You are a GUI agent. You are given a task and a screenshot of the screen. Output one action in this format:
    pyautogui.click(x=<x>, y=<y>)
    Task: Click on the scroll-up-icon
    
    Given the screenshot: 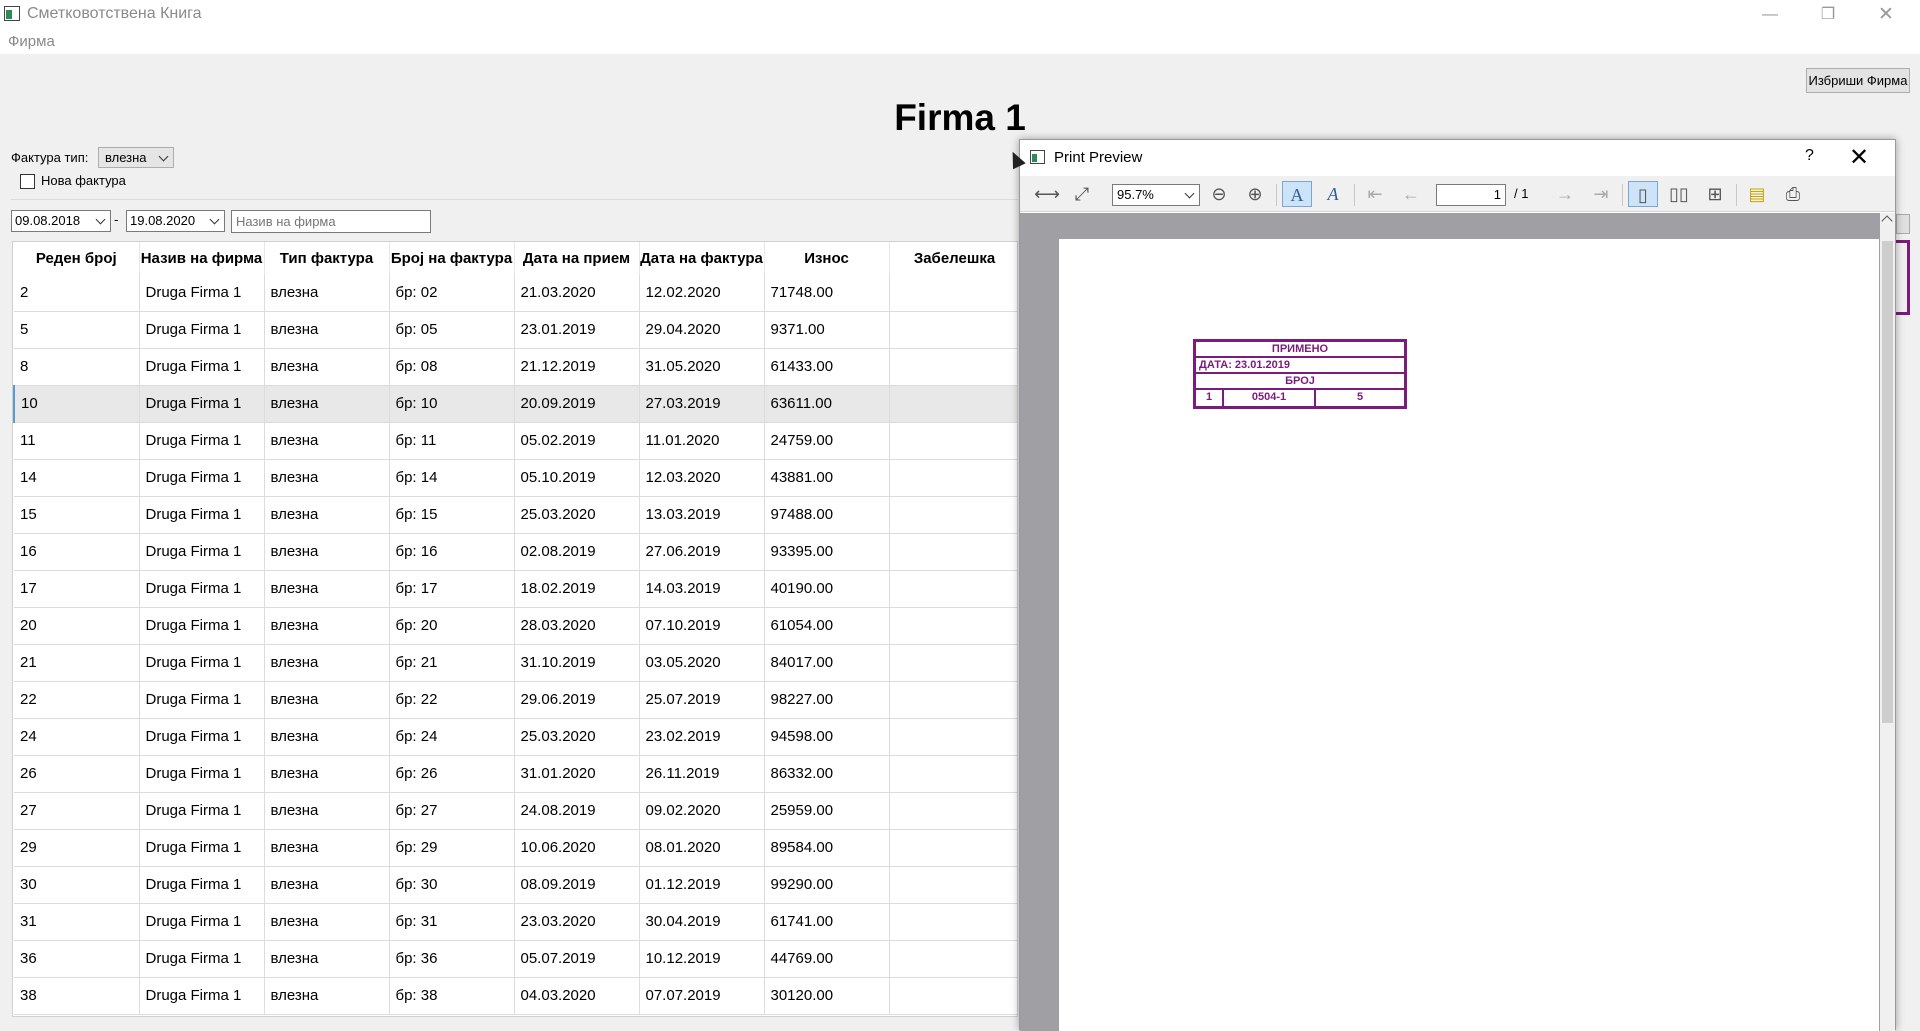 What is the action you would take?
    pyautogui.click(x=1887, y=221)
    